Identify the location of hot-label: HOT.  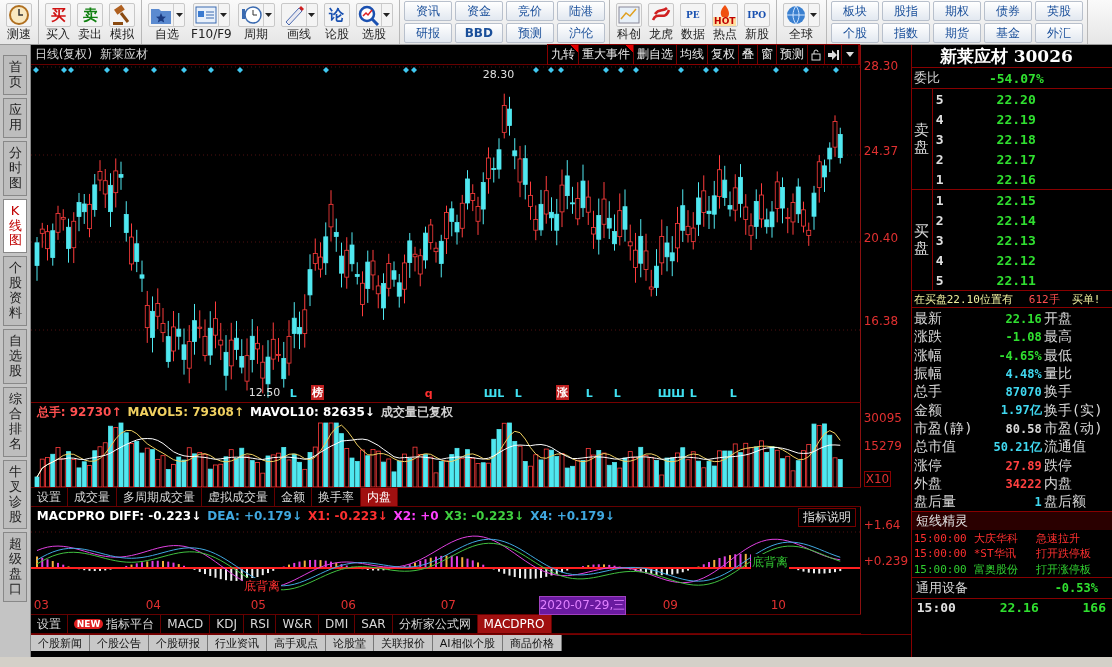
(725, 21).